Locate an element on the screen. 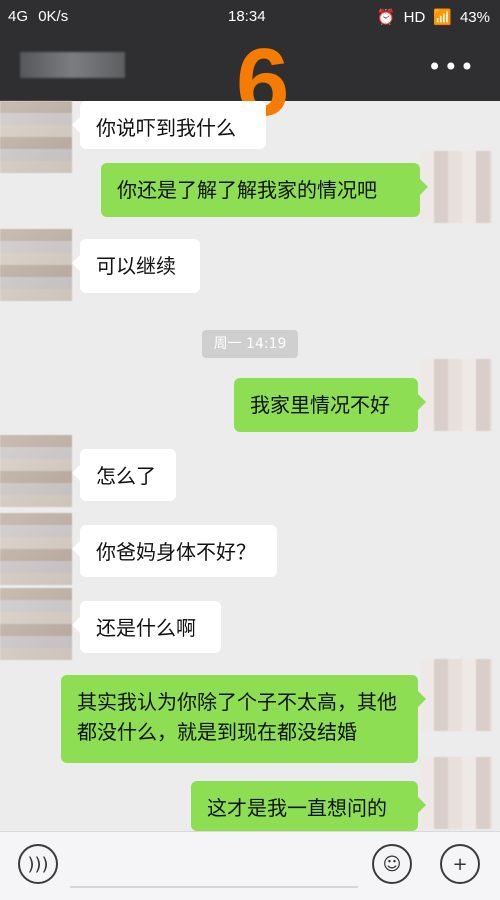 The height and width of the screenshot is (900, 500). message-text: 其实我认为你除了个子不太高，其他都没什么，就是到现在都没结婚 is located at coordinates (237, 717).